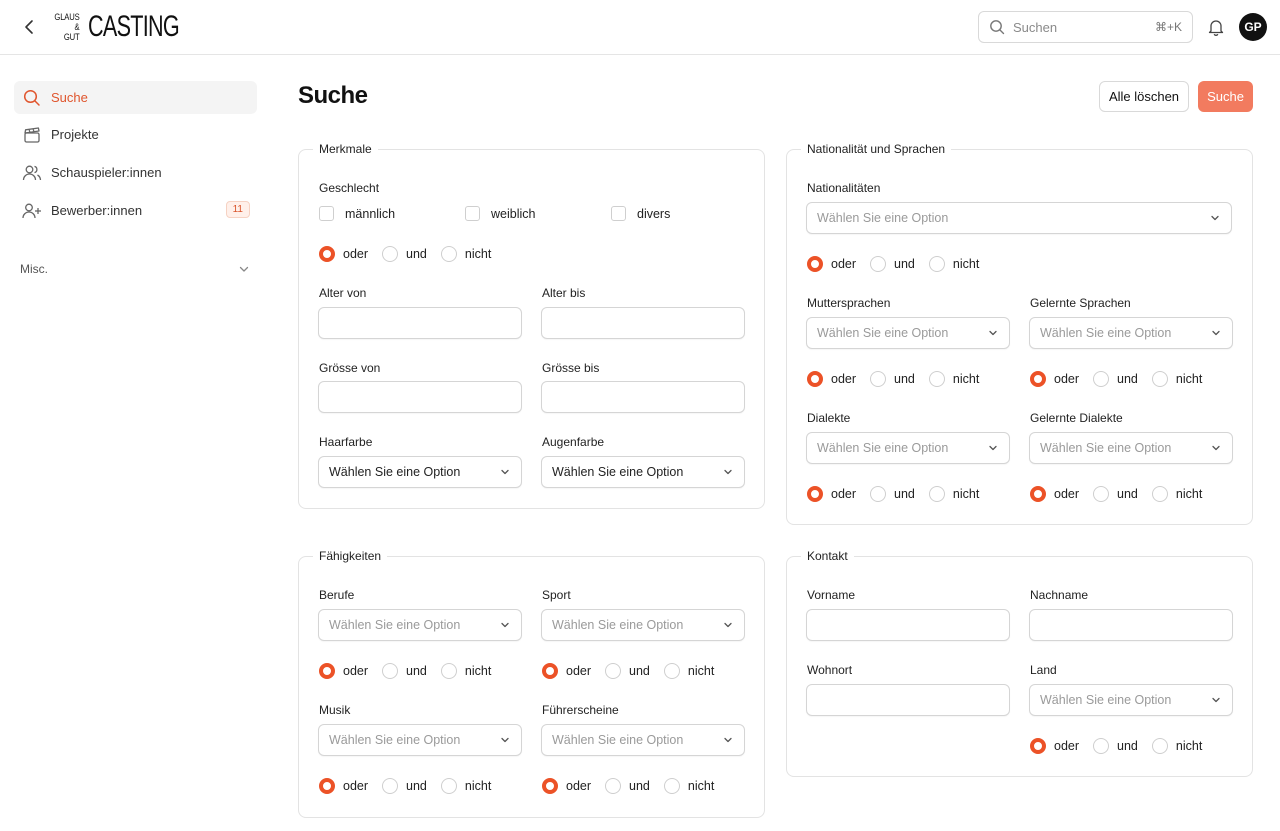 The width and height of the screenshot is (1280, 831). I want to click on nationalities-select: Wählen Sie eine Option, so click(1019, 218).